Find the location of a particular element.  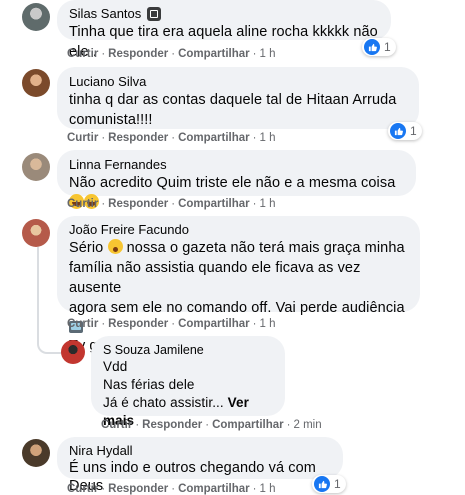

comment-author: Luciano Silva is located at coordinates (238, 82).